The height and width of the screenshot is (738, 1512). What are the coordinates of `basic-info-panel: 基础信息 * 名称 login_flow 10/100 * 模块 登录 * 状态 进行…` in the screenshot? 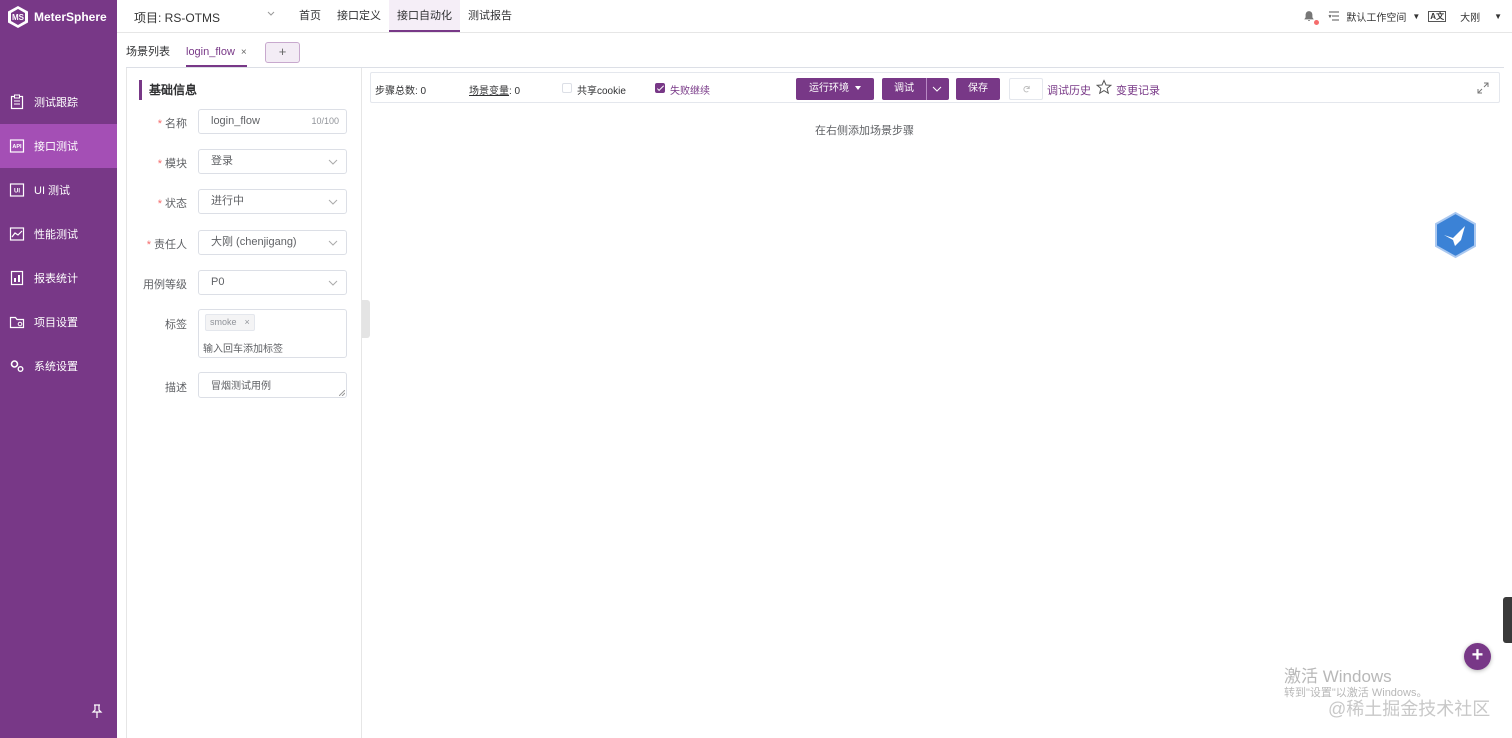 It's located at (244, 403).